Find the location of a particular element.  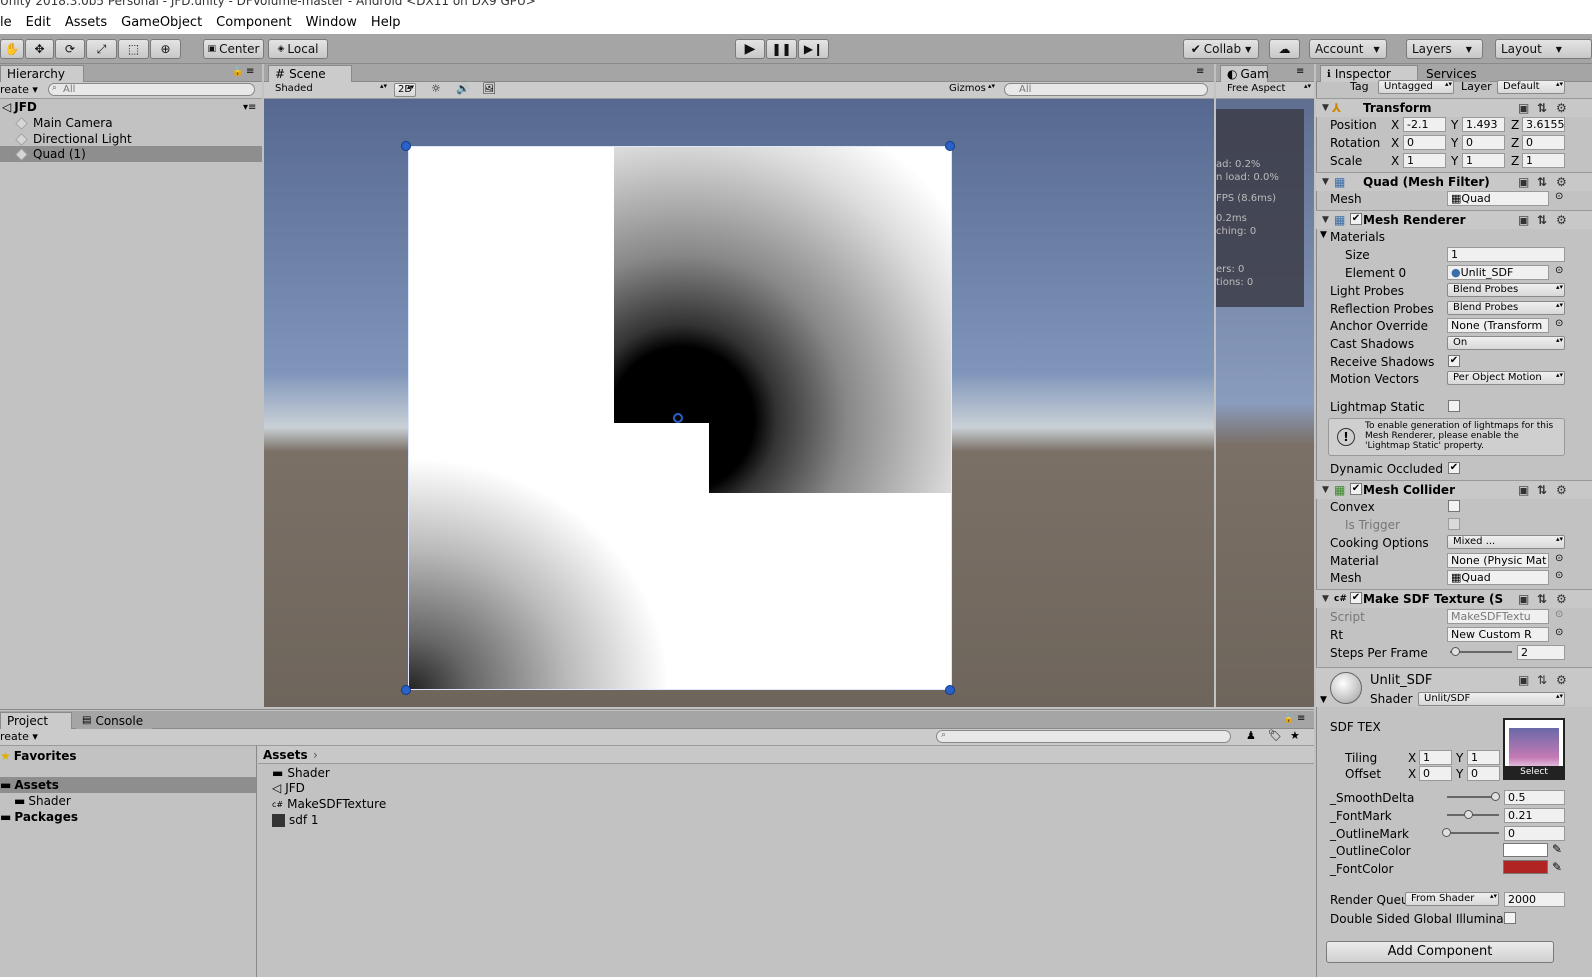

offset-y-field: 0 is located at coordinates (1483, 773).